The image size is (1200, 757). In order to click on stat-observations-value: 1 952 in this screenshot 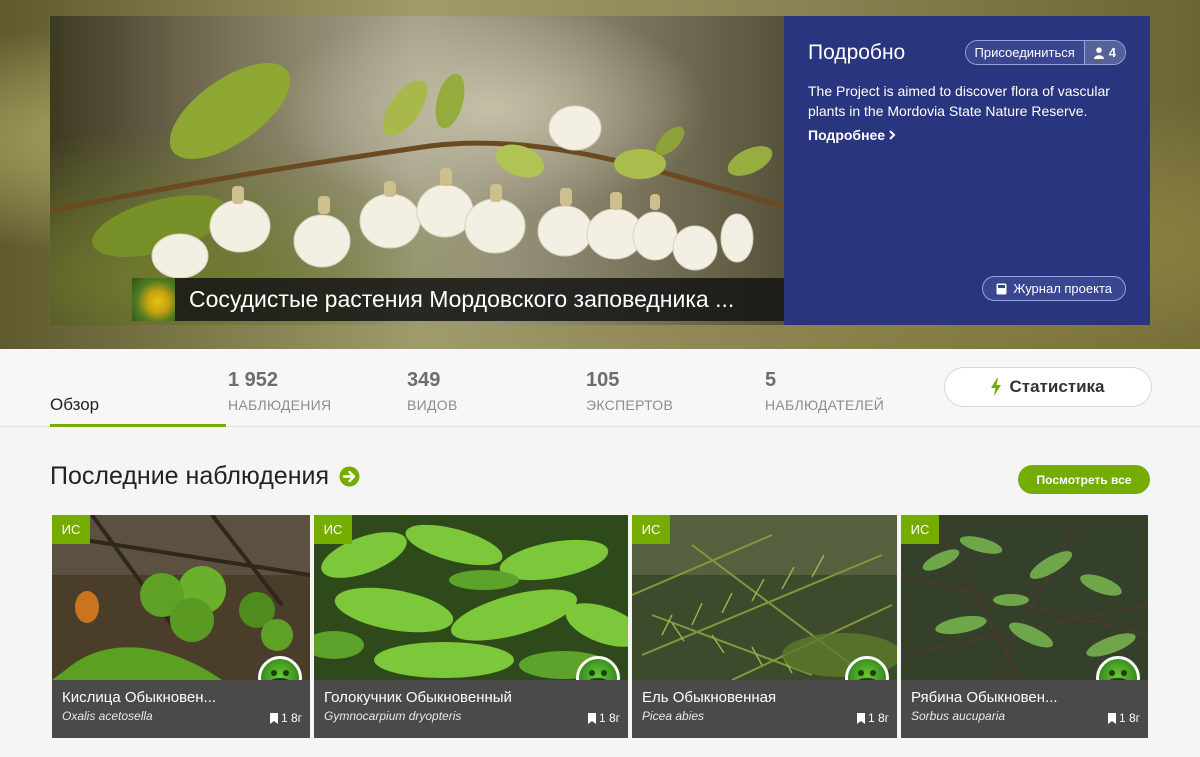, I will do `click(253, 380)`.